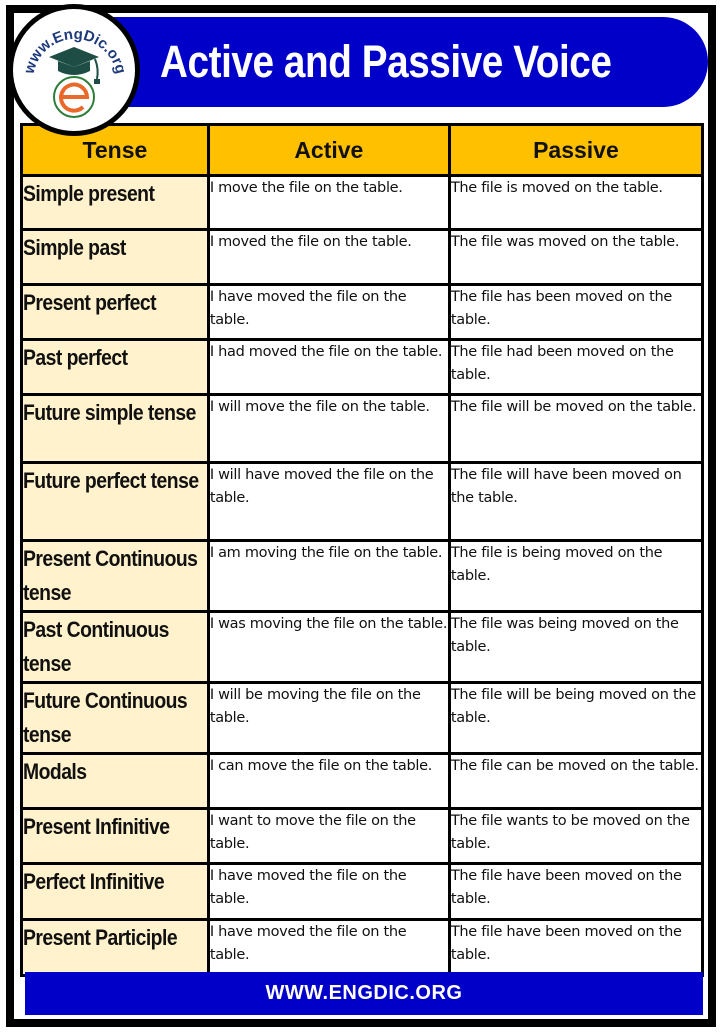 This screenshot has width=722, height=1033. Describe the element at coordinates (100, 937) in the screenshot. I see `tense-label: Present Participle` at that location.